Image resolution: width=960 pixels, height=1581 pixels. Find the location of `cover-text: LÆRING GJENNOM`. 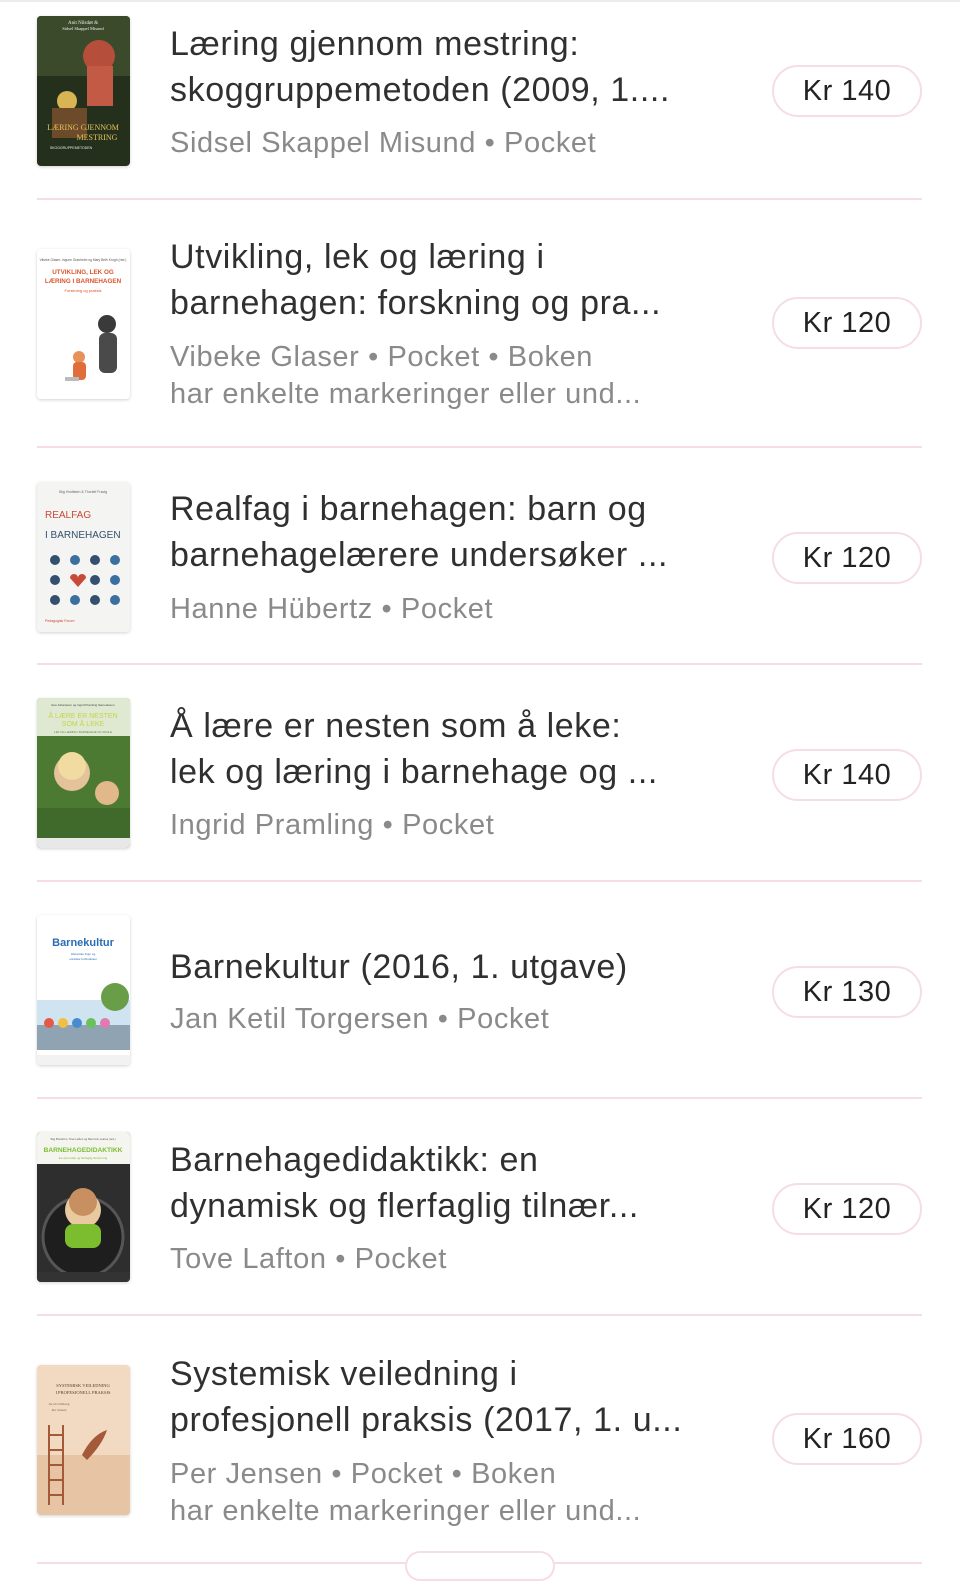

cover-text: LÆRING GJENNOM is located at coordinates (83, 127).